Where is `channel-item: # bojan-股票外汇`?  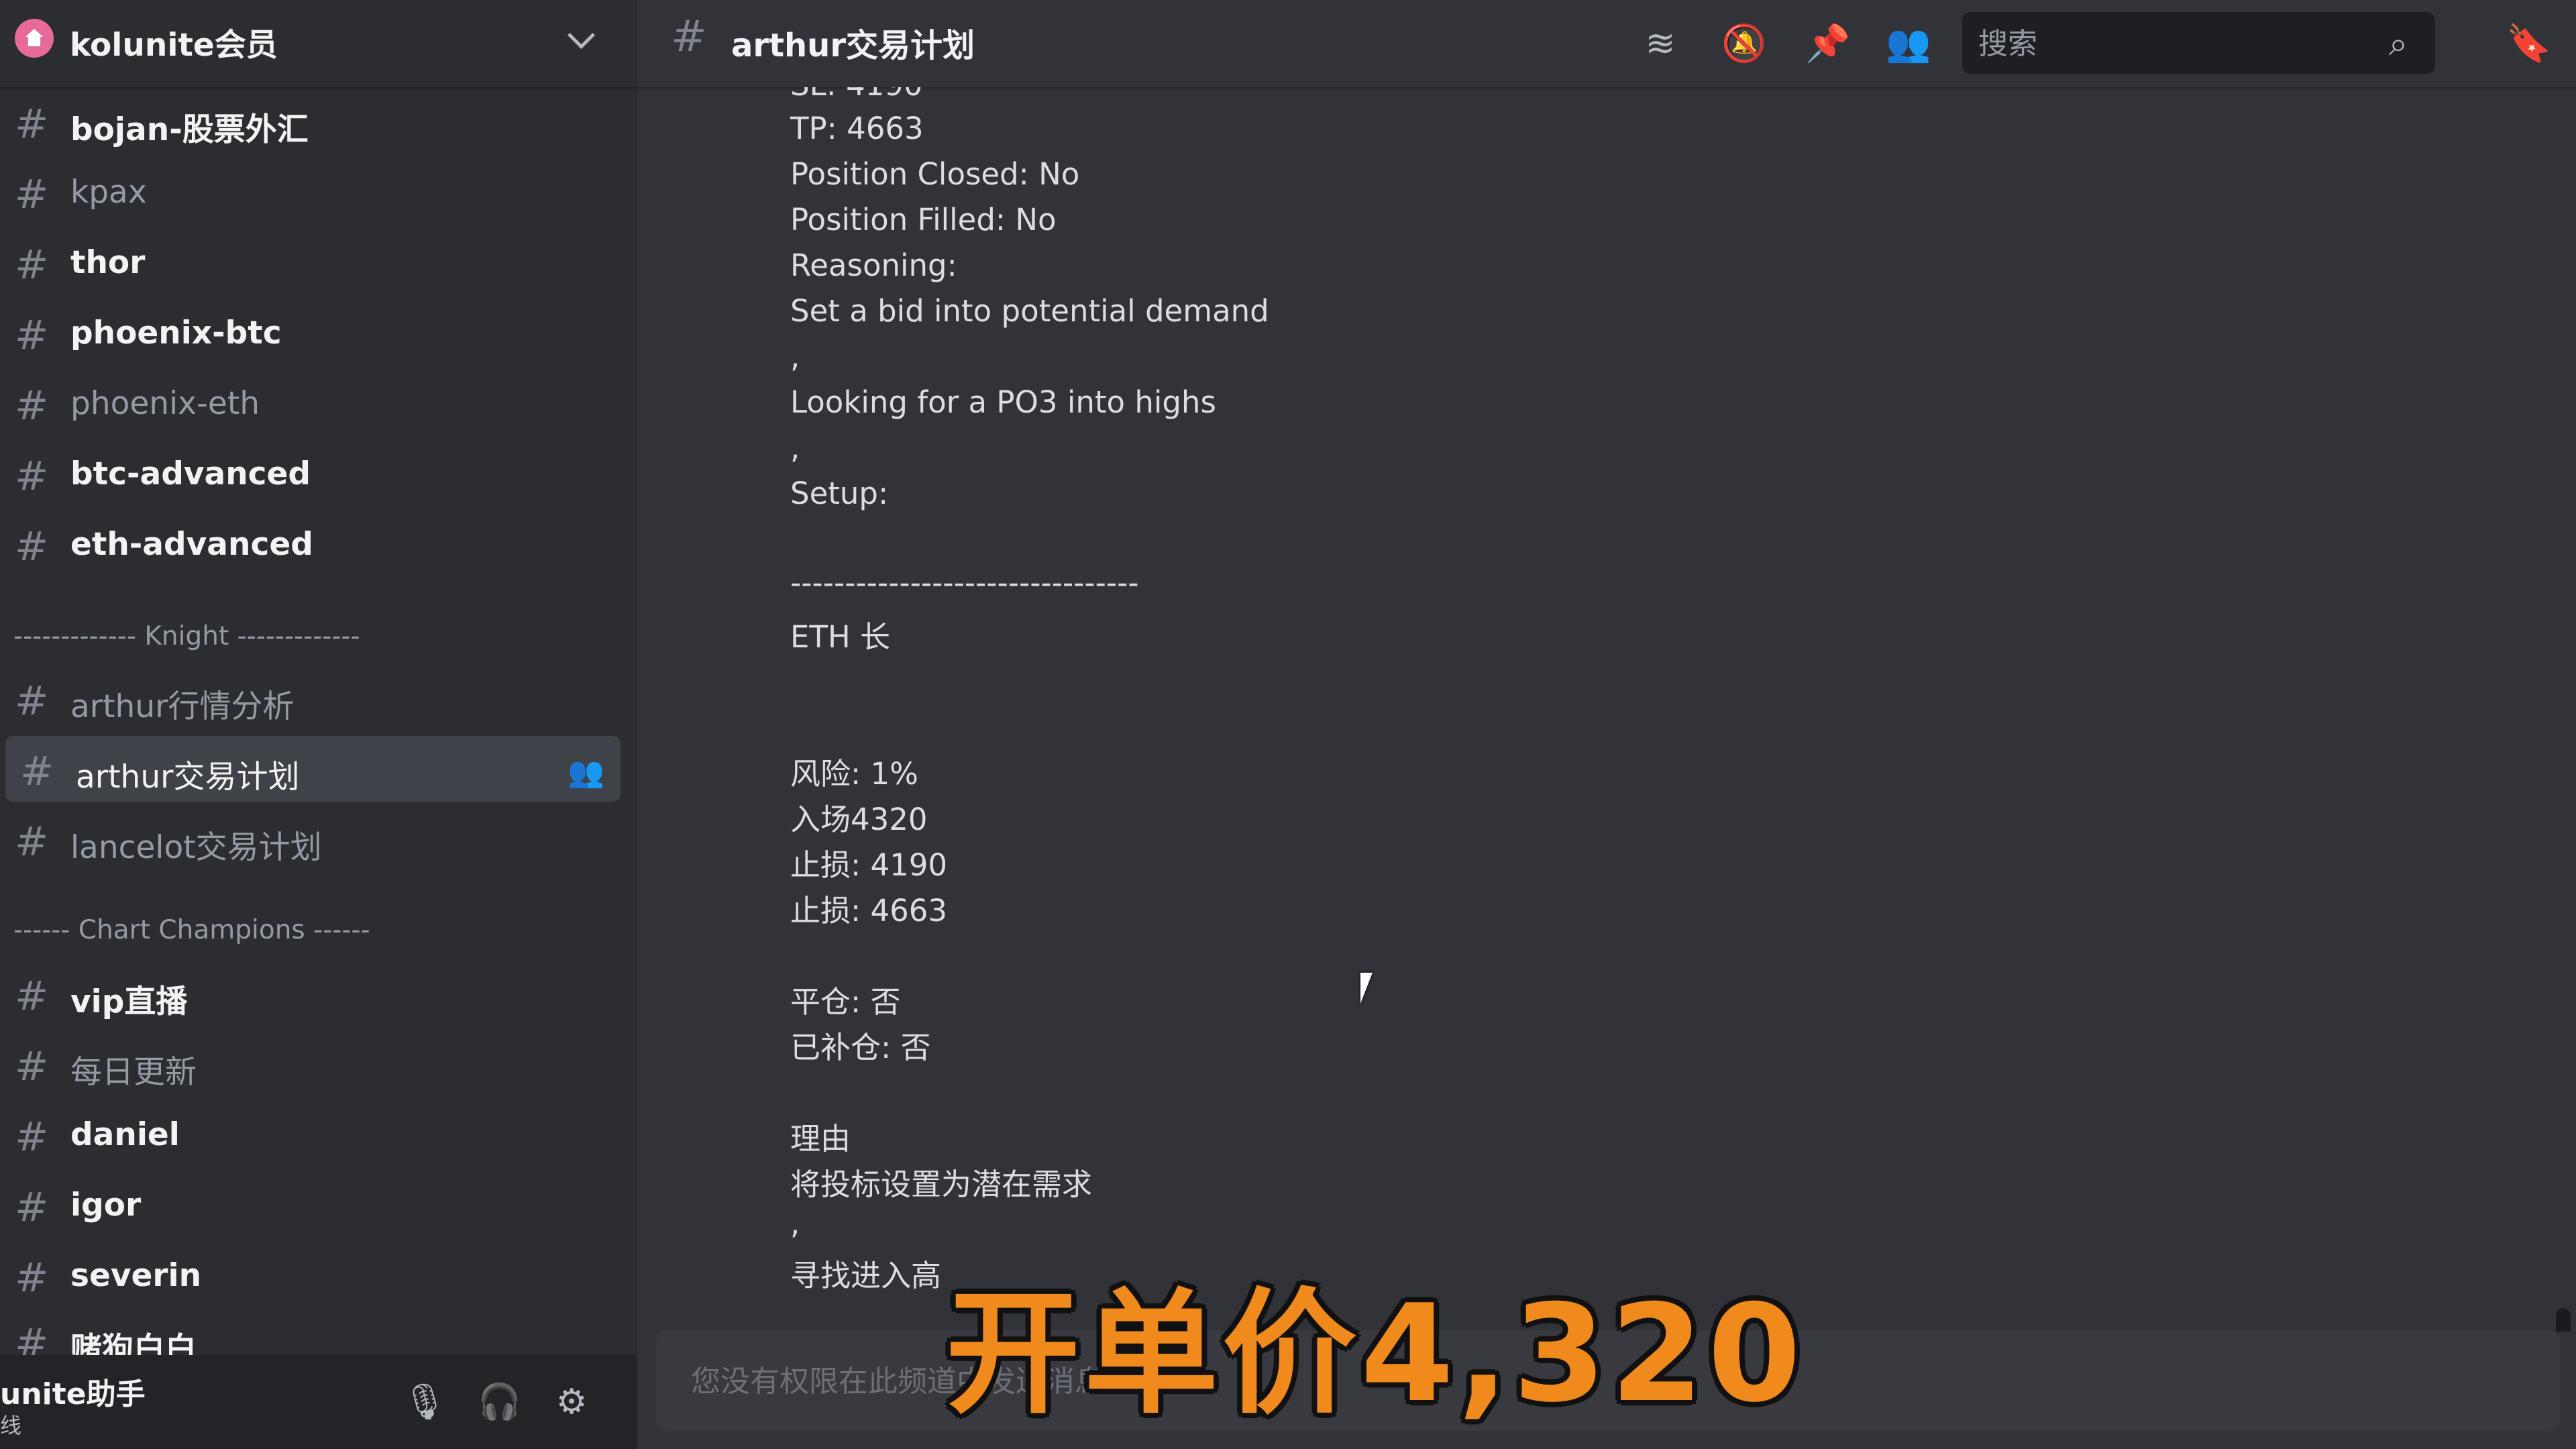 channel-item: # bojan-股票外汇 is located at coordinates (310, 121).